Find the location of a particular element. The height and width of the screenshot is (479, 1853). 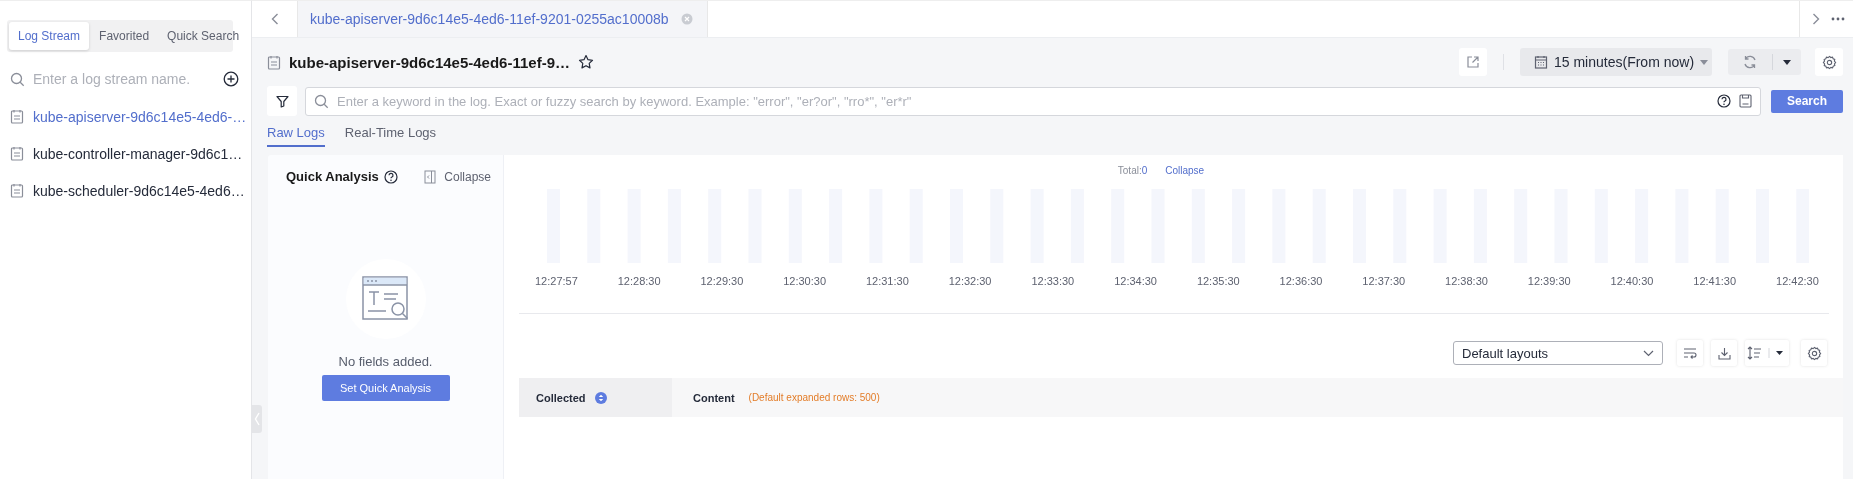

add-icon is located at coordinates (231, 79).